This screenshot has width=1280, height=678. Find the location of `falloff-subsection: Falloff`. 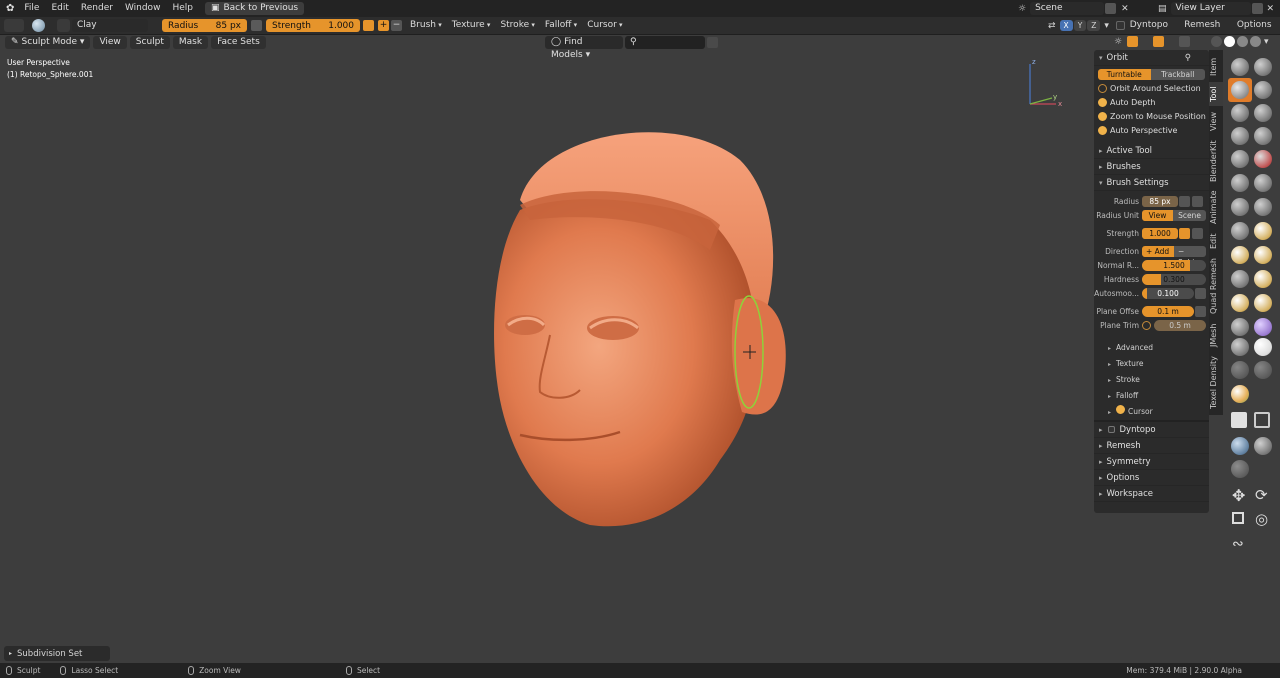

falloff-subsection: Falloff is located at coordinates (1151, 396).